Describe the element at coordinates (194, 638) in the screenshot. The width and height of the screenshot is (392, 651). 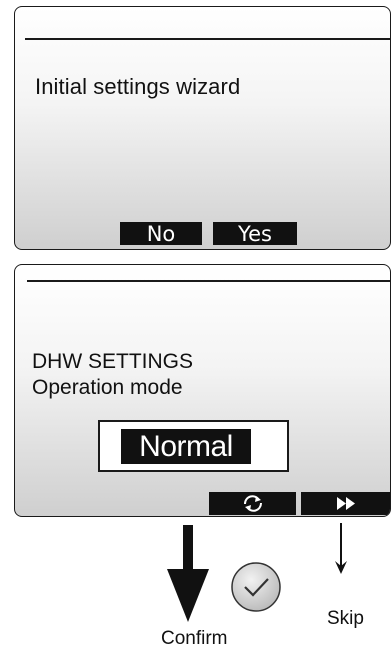
I see `confirm-label: Confirm` at that location.